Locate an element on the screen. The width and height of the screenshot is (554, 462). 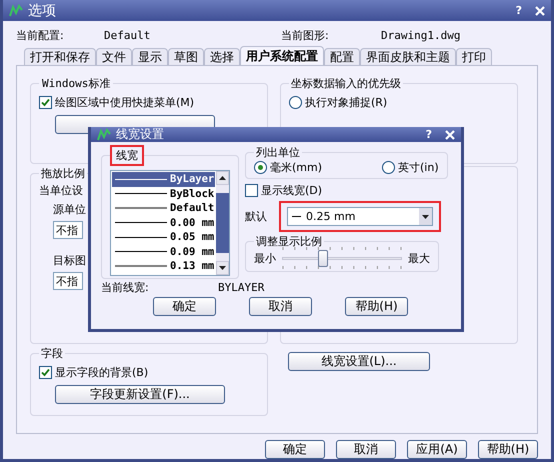
lineweight-list: ByLayer ByBlock Default 0.00 mm 0.05 mm 0.09 mm 0.13 mm is located at coordinates (170, 223).